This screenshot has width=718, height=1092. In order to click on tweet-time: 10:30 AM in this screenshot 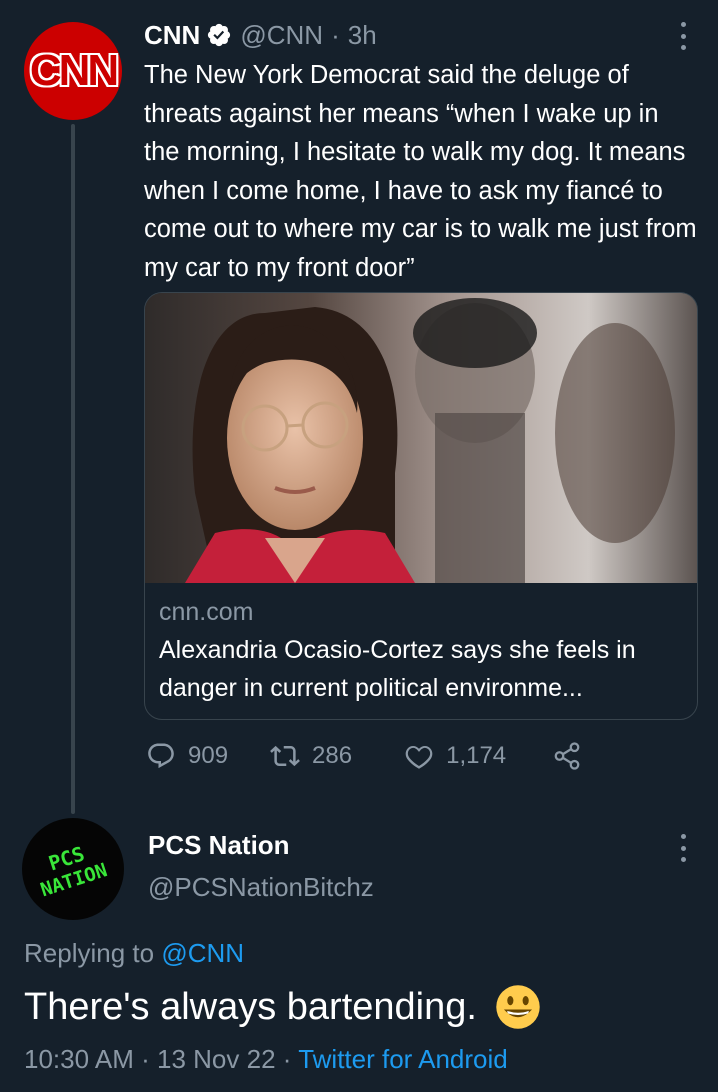, I will do `click(79, 1059)`.